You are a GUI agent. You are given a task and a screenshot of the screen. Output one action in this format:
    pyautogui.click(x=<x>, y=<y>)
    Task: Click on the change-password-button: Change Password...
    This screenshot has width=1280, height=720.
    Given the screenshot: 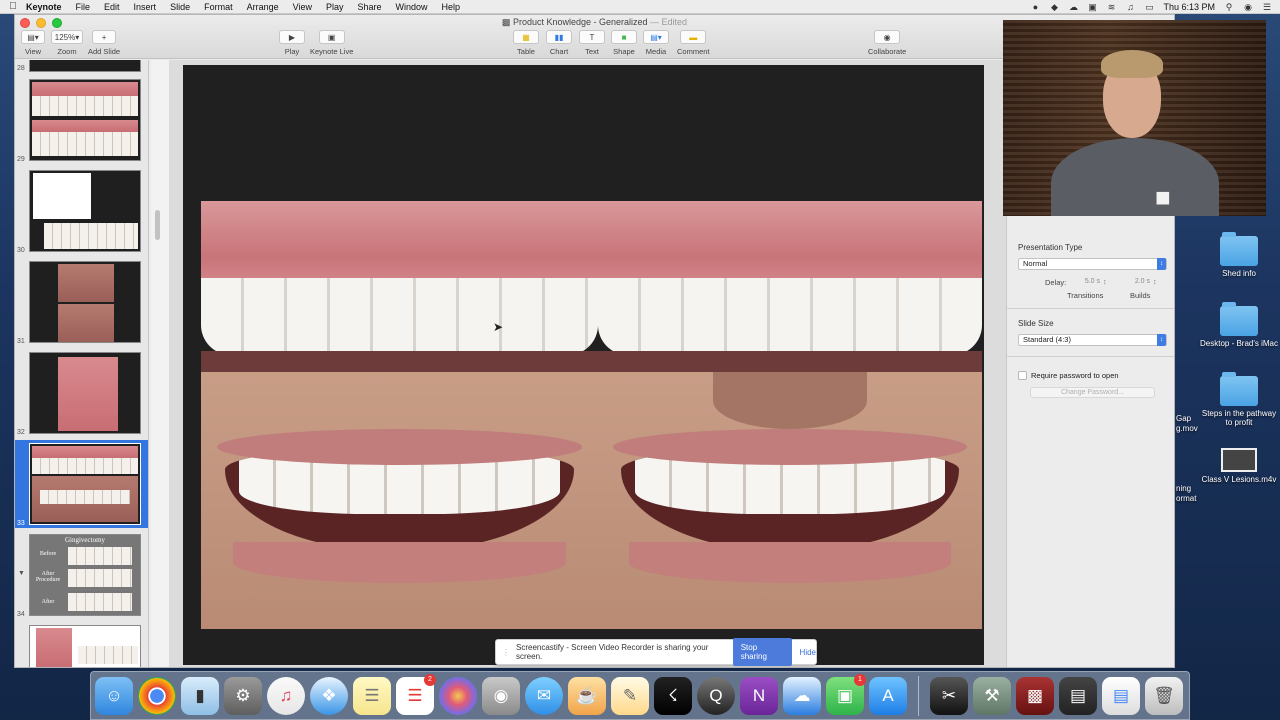 What is the action you would take?
    pyautogui.click(x=1092, y=392)
    